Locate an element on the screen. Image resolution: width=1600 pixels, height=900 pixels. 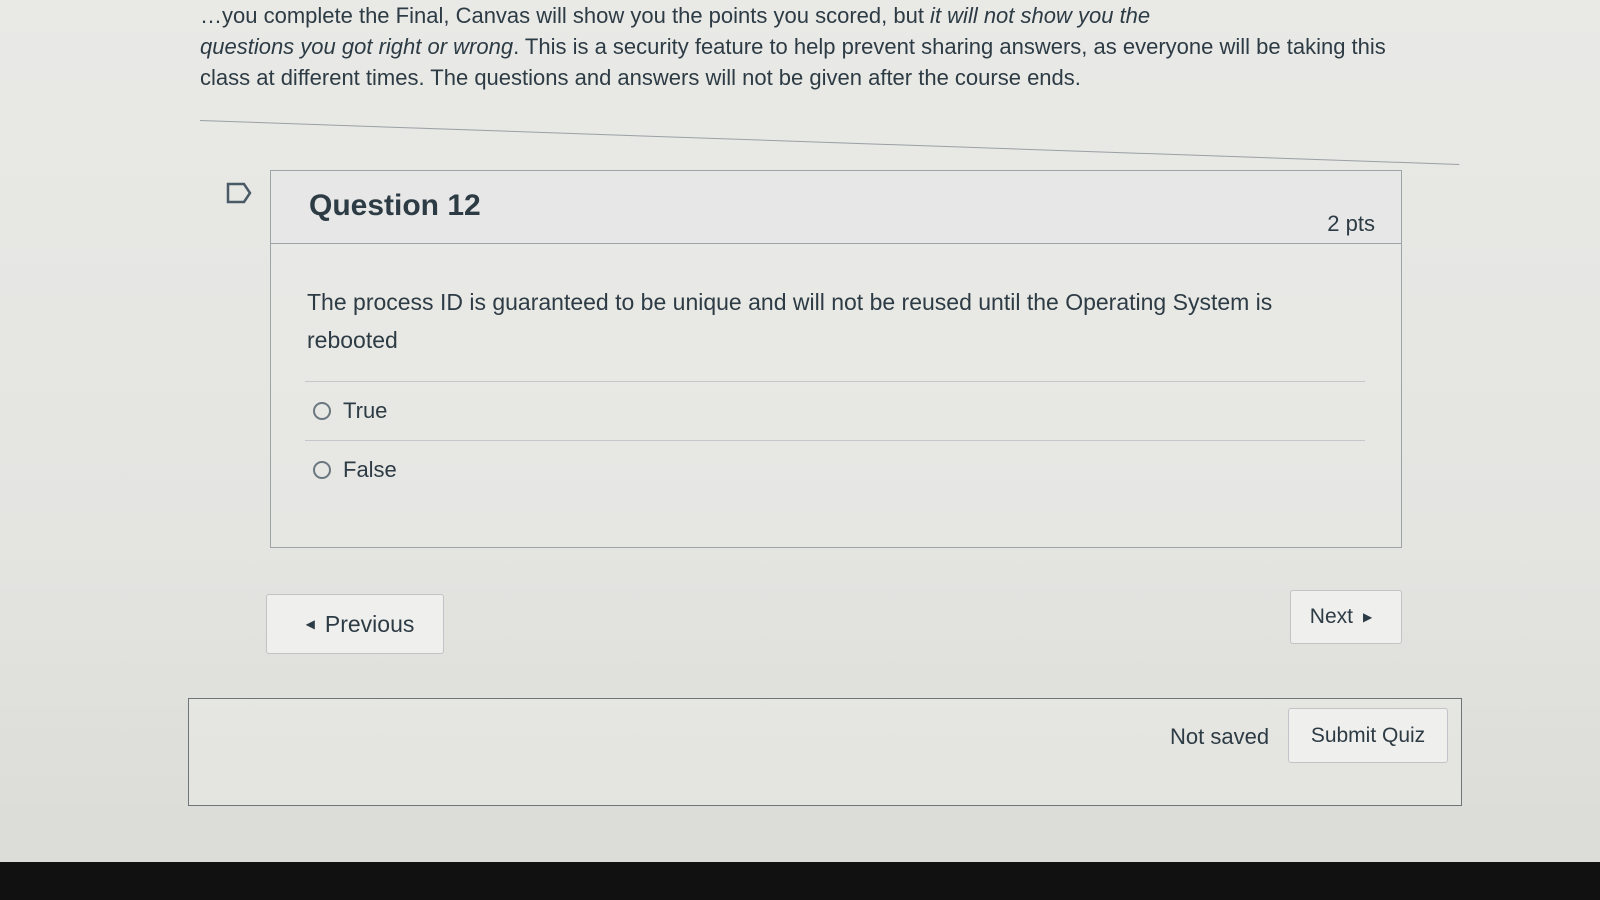
submit-label: Submit Quiz is located at coordinates (1368, 735).